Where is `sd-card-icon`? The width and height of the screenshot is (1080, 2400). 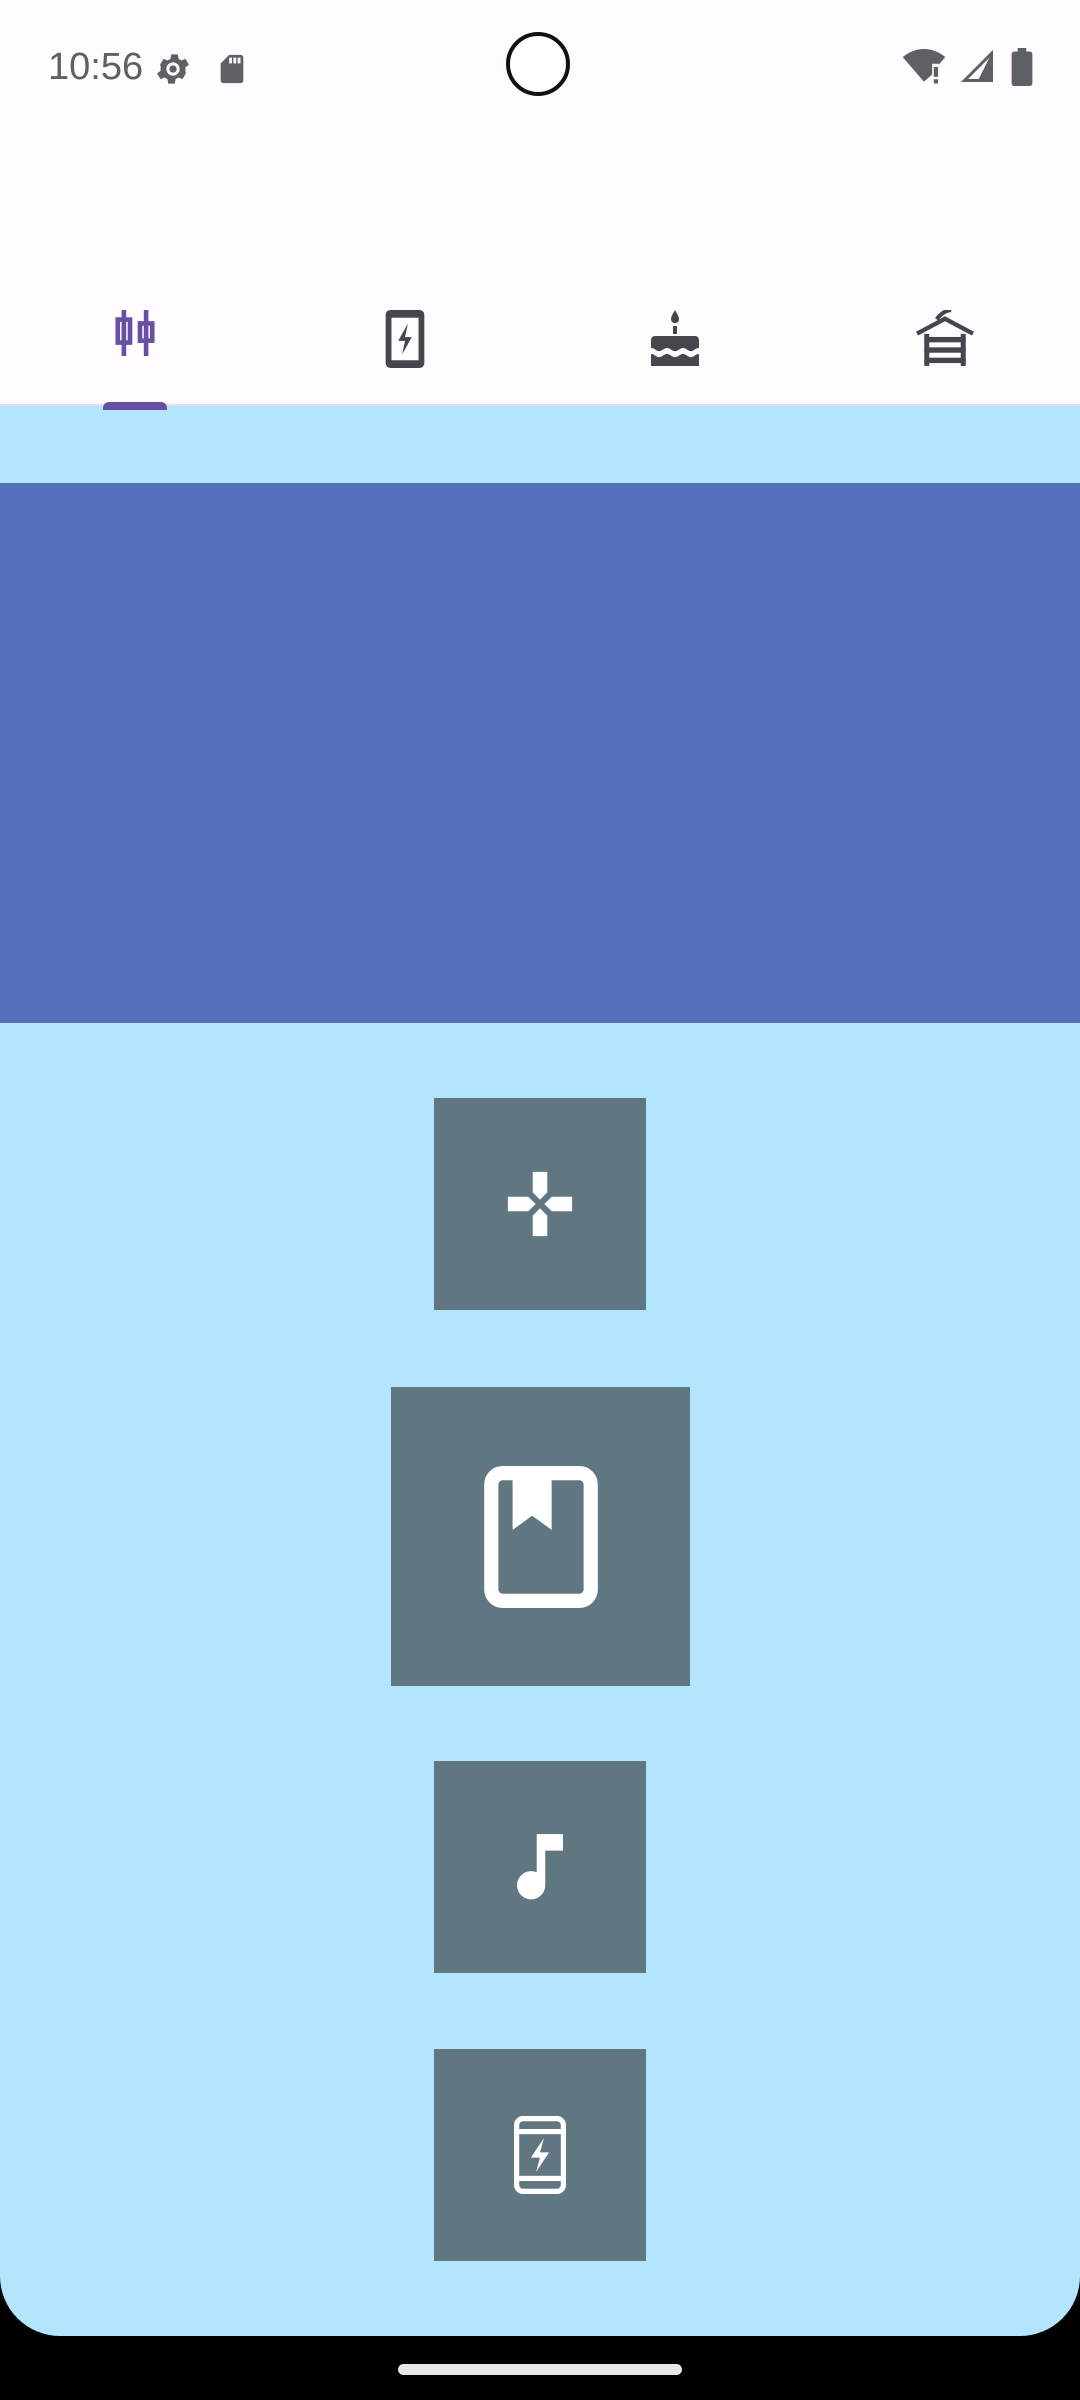 sd-card-icon is located at coordinates (232, 69).